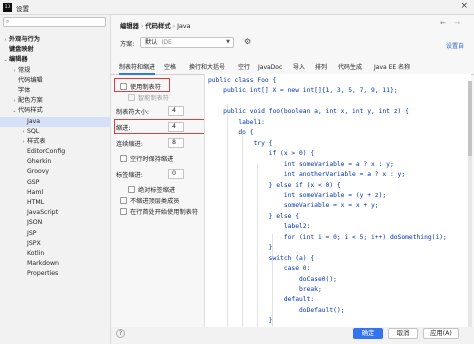 This screenshot has height=344, width=474. Describe the element at coordinates (265, 289) in the screenshot. I see `code-line: break;` at that location.